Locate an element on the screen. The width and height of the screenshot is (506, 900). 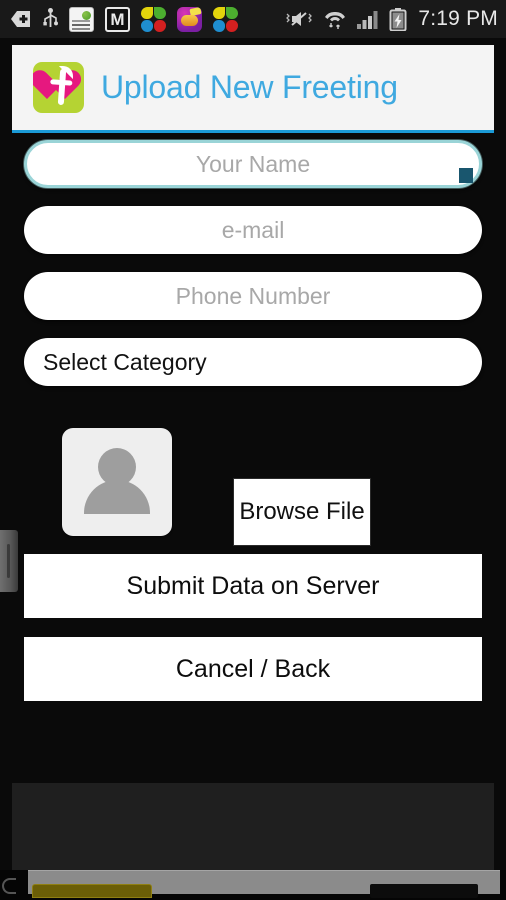
category-select-value: Select Category is located at coordinates (125, 361).